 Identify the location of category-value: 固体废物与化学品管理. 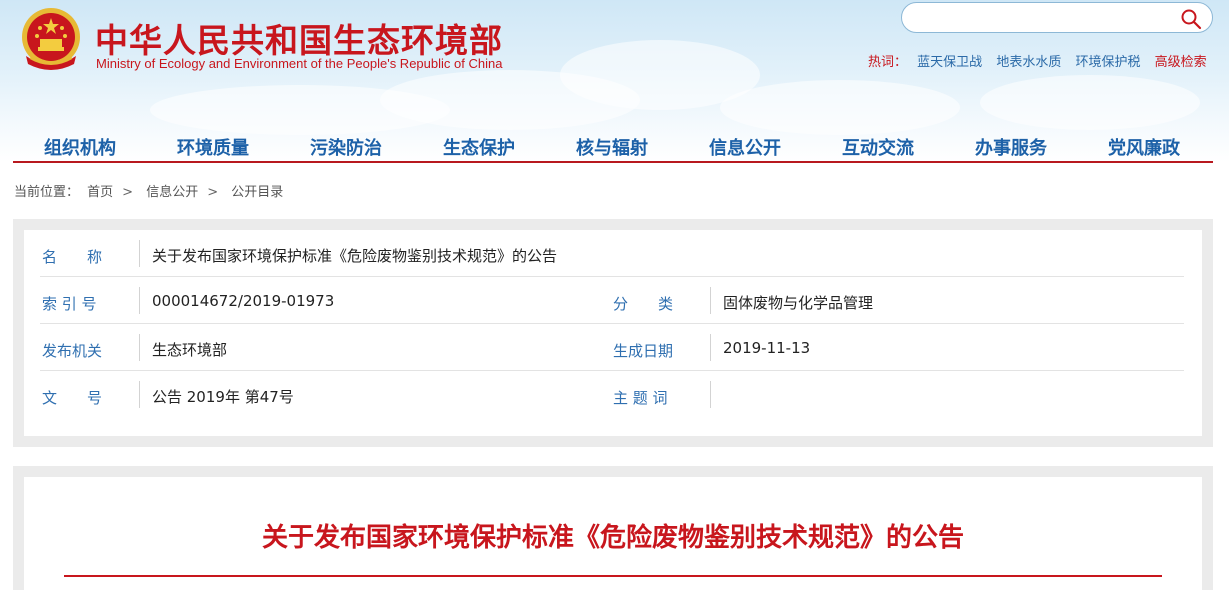
(798, 303).